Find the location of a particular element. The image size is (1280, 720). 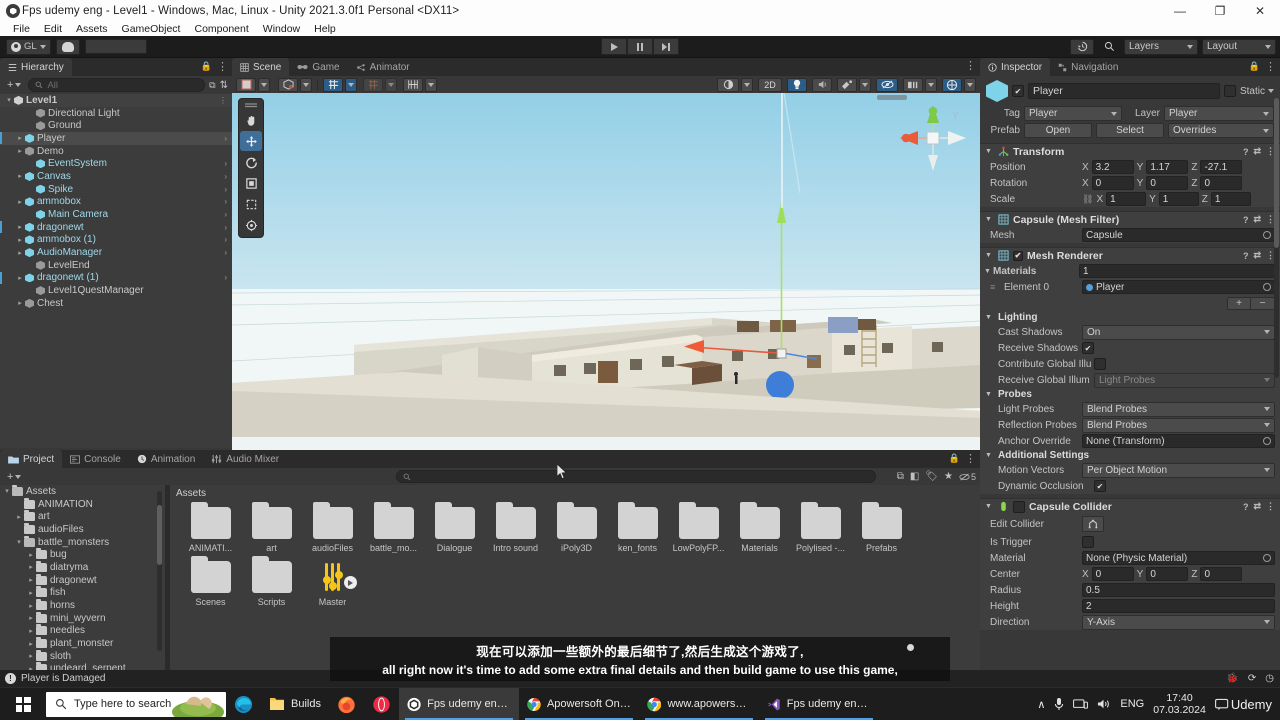

mesh-filter-header: ▼ Capsule (Mesh Filter) ? ⇄ ⋮ is located at coordinates (1130, 219).